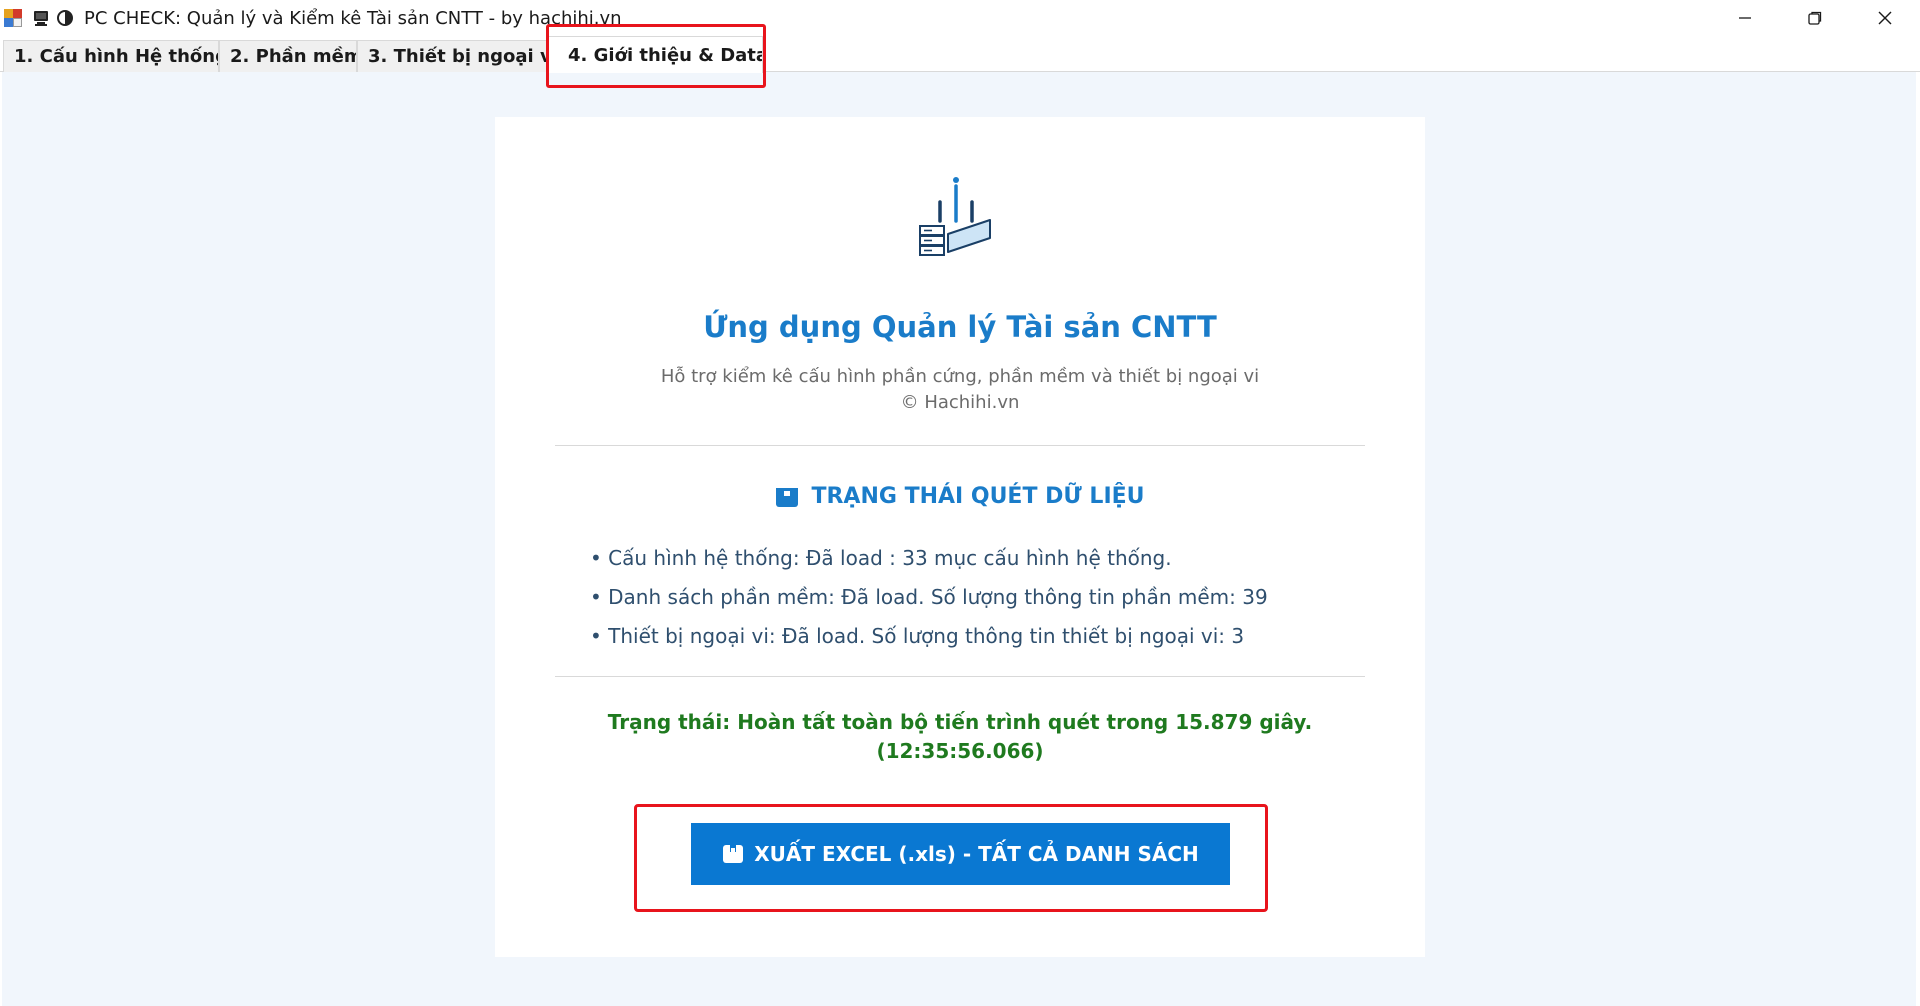 Image resolution: width=1920 pixels, height=1006 pixels. What do you see at coordinates (956, 217) in the screenshot?
I see `server-network-icon` at bounding box center [956, 217].